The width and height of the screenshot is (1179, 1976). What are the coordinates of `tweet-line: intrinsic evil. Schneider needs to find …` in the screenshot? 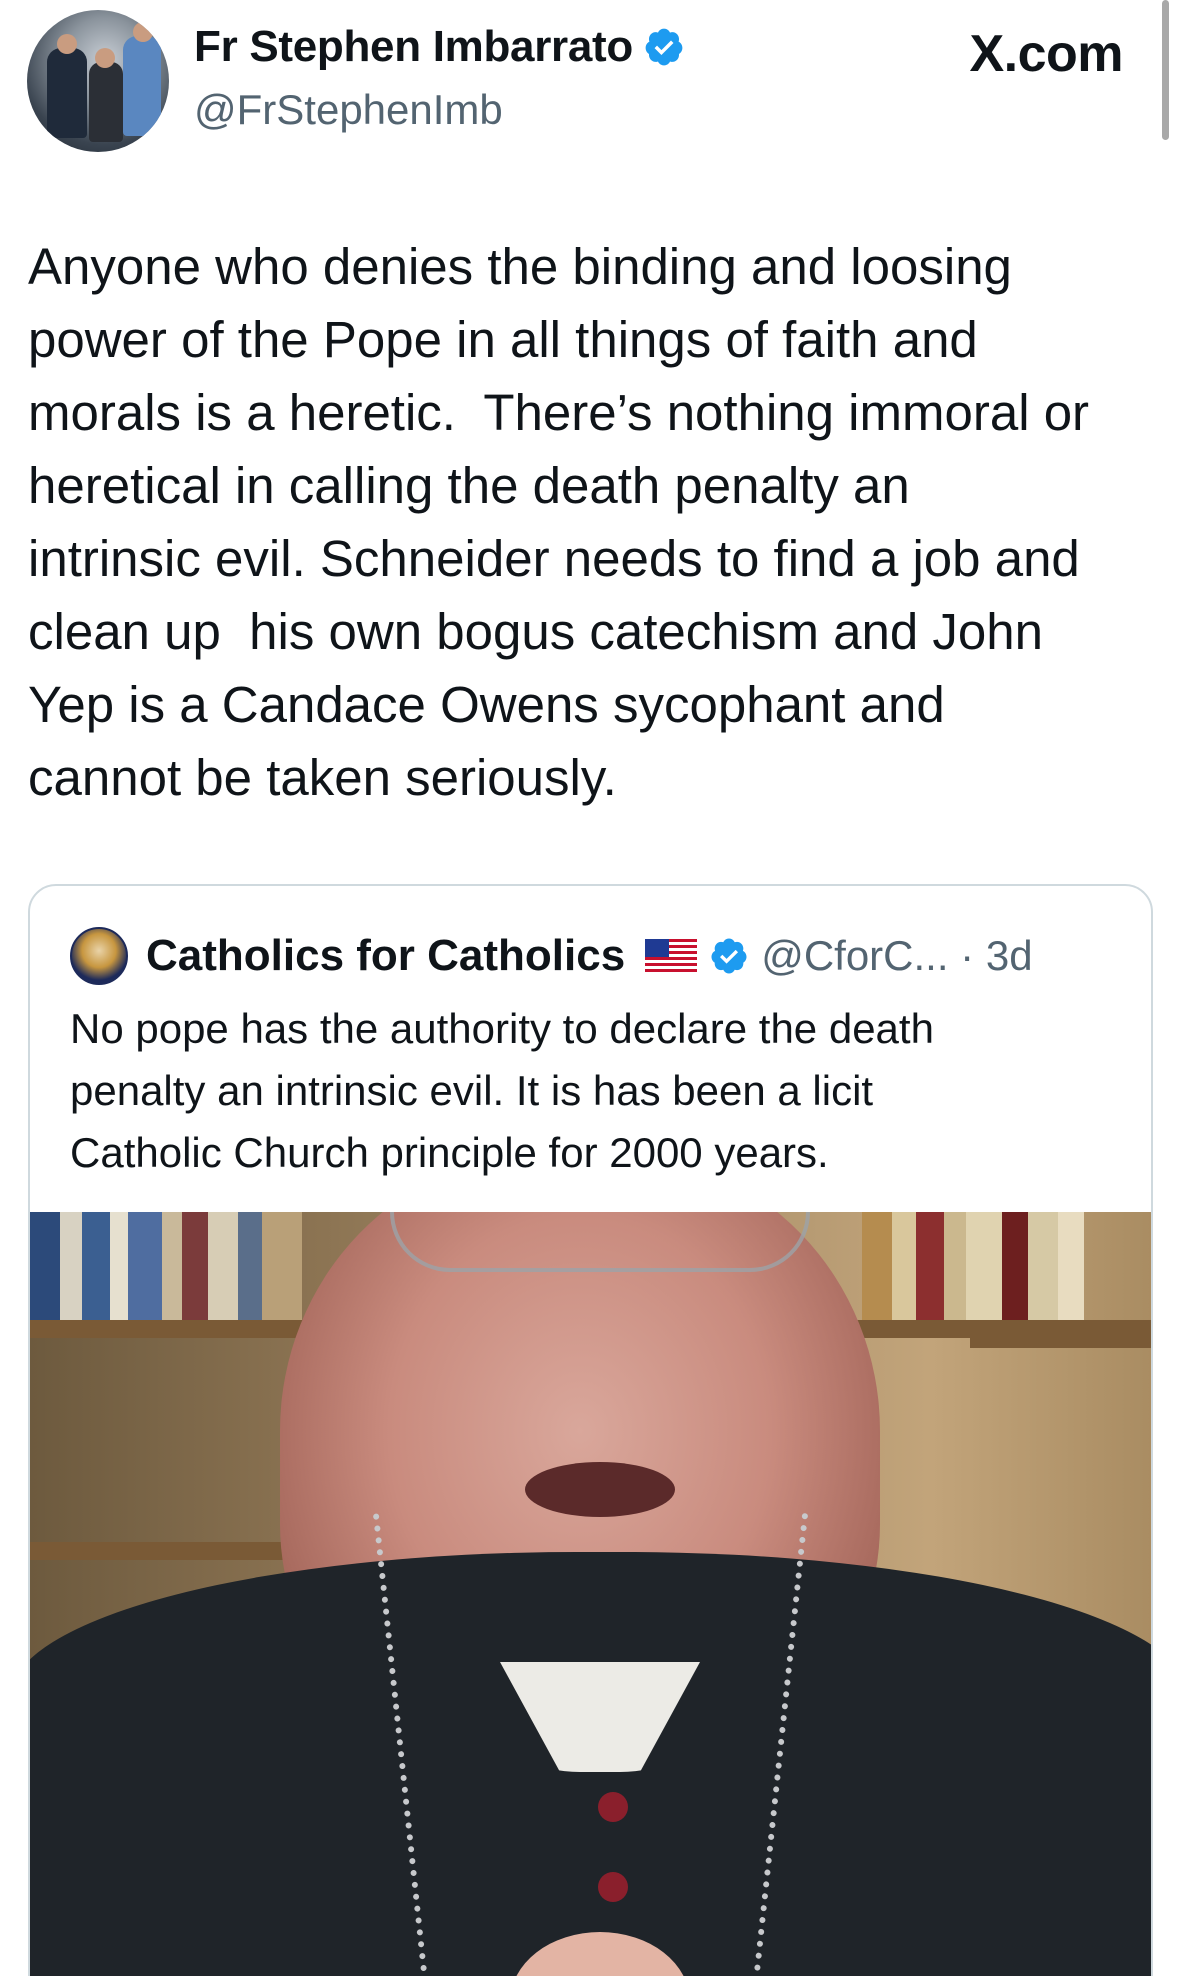 It's located at (554, 558).